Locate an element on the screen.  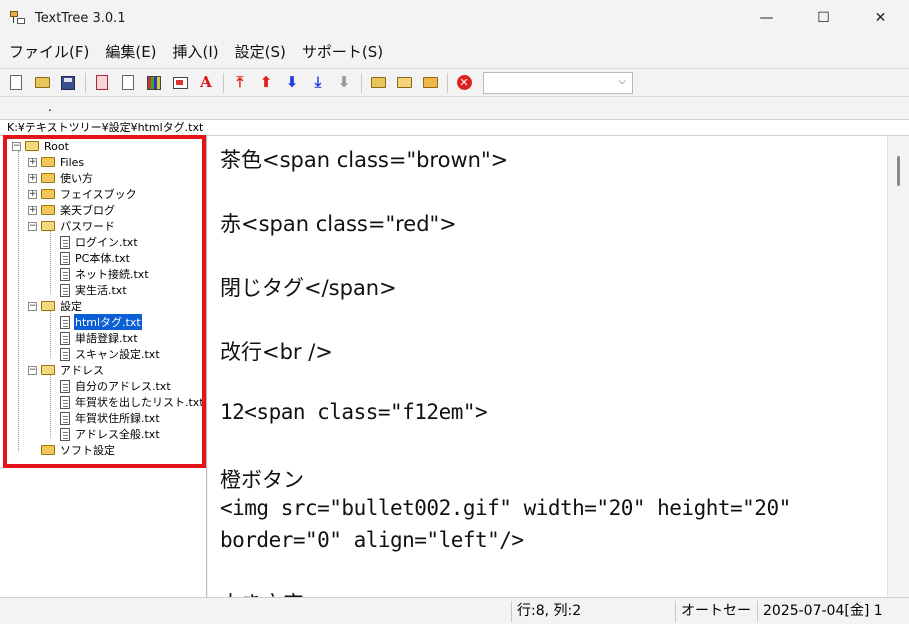
tree-node-folder: − パスワード is located at coordinates (72, 226).